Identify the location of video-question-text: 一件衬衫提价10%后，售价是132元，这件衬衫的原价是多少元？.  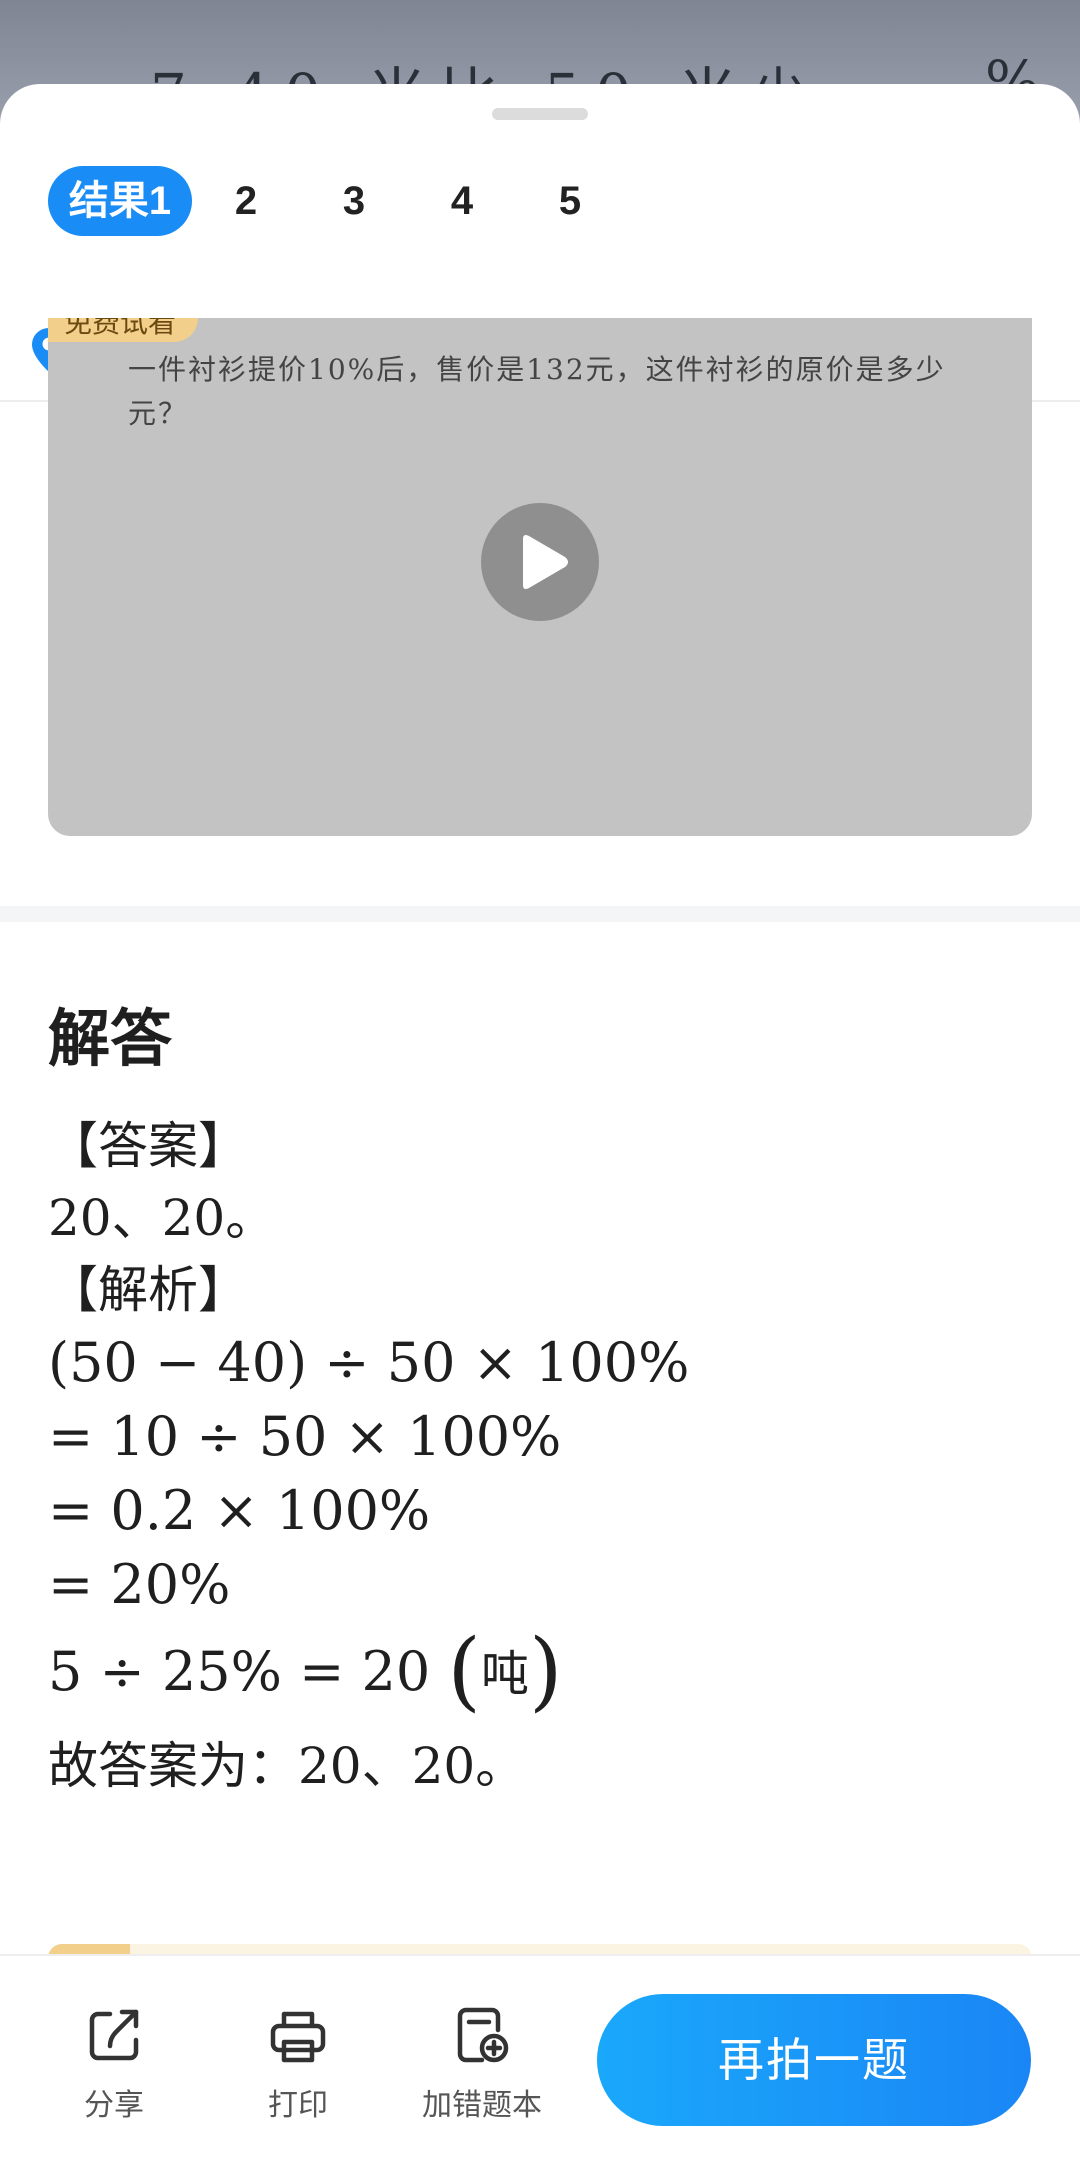
(537, 391).